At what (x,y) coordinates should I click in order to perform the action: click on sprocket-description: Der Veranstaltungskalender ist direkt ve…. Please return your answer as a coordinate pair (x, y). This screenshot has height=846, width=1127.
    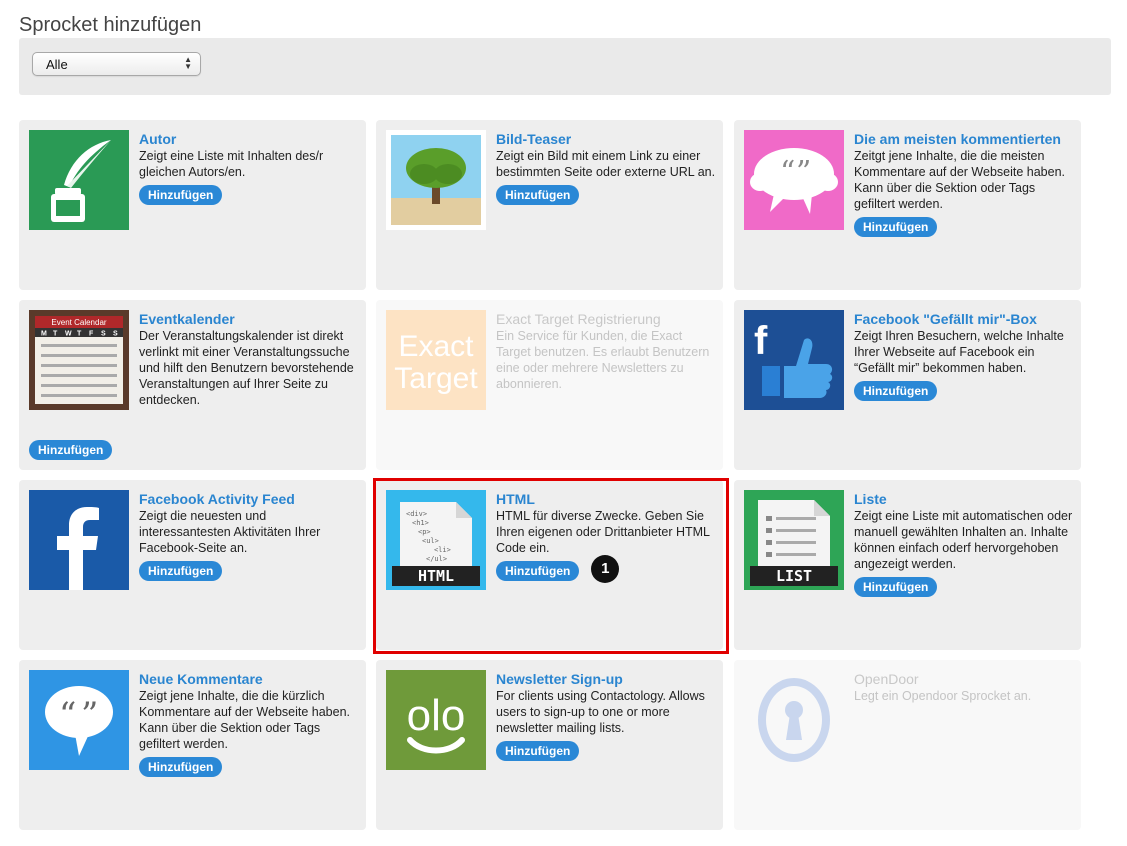
    Looking at the image, I should click on (246, 368).